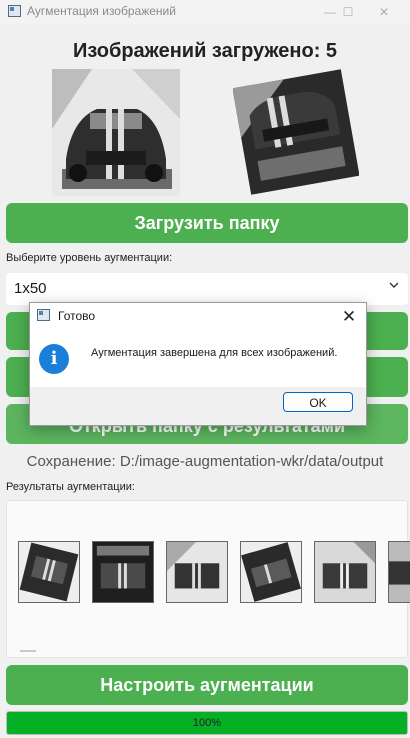 Image resolution: width=410 pixels, height=738 pixels. What do you see at coordinates (28, 651) in the screenshot?
I see `results-scrollbar` at bounding box center [28, 651].